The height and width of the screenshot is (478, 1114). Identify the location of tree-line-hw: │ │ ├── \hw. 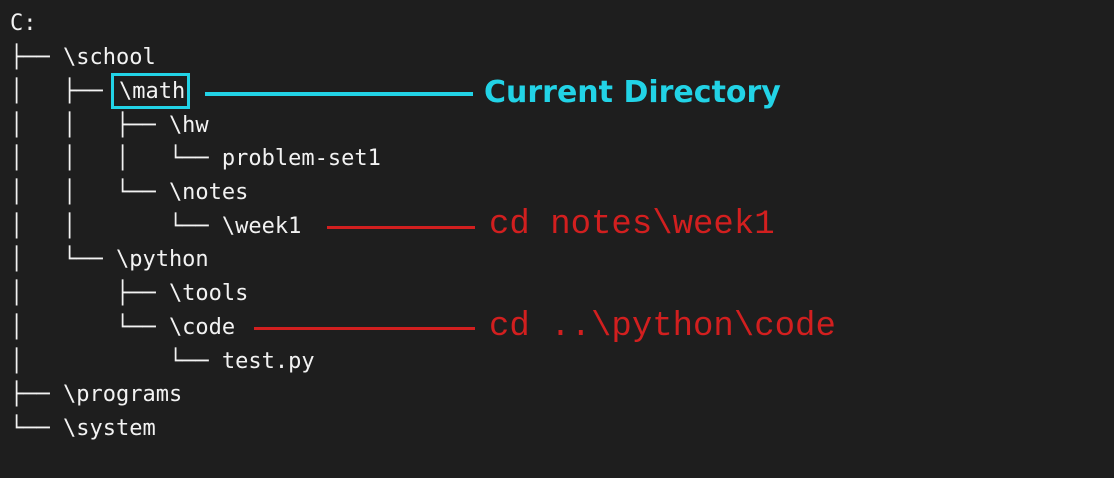
(109, 125).